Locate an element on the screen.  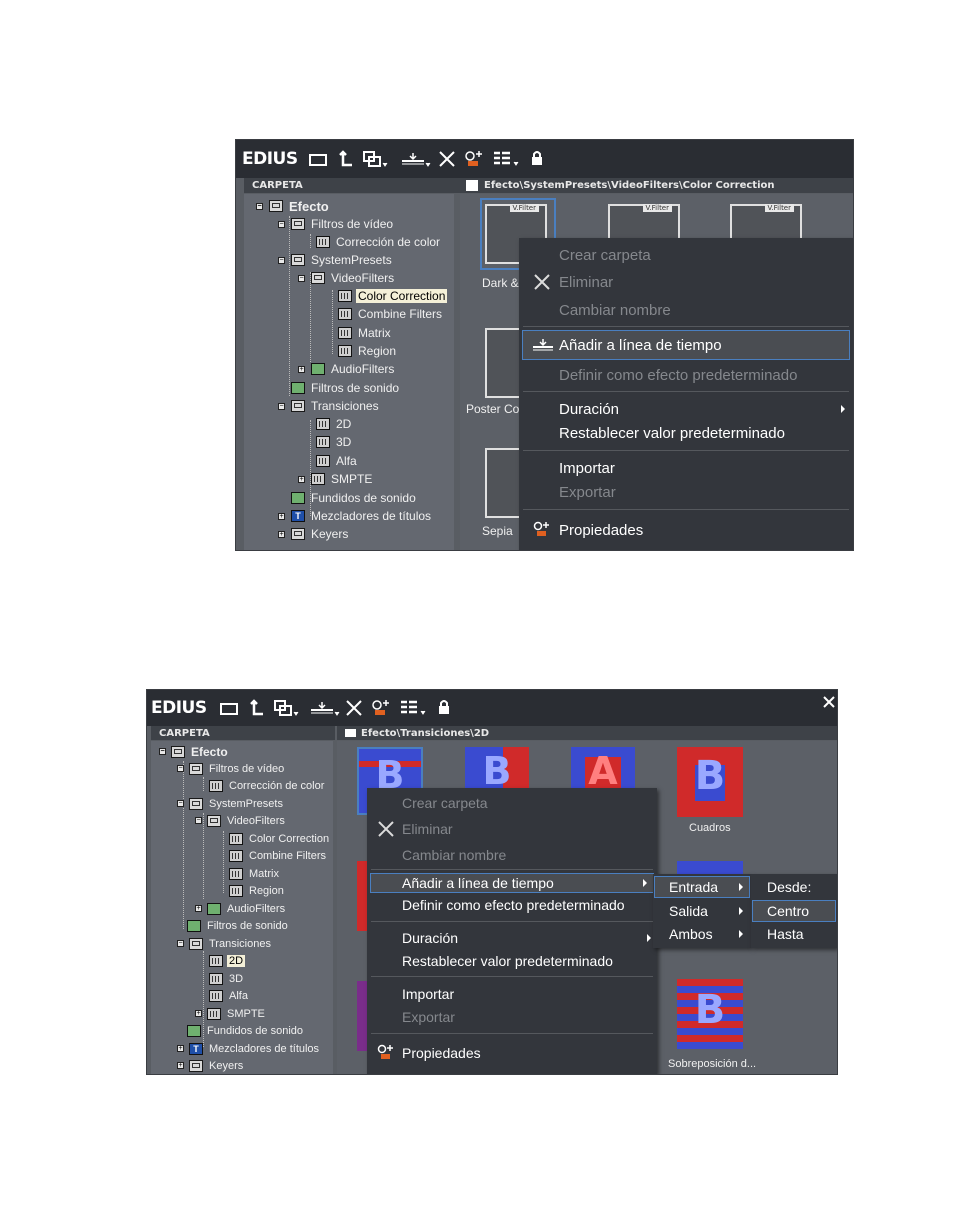
close-icon is located at coordinates (829, 702).